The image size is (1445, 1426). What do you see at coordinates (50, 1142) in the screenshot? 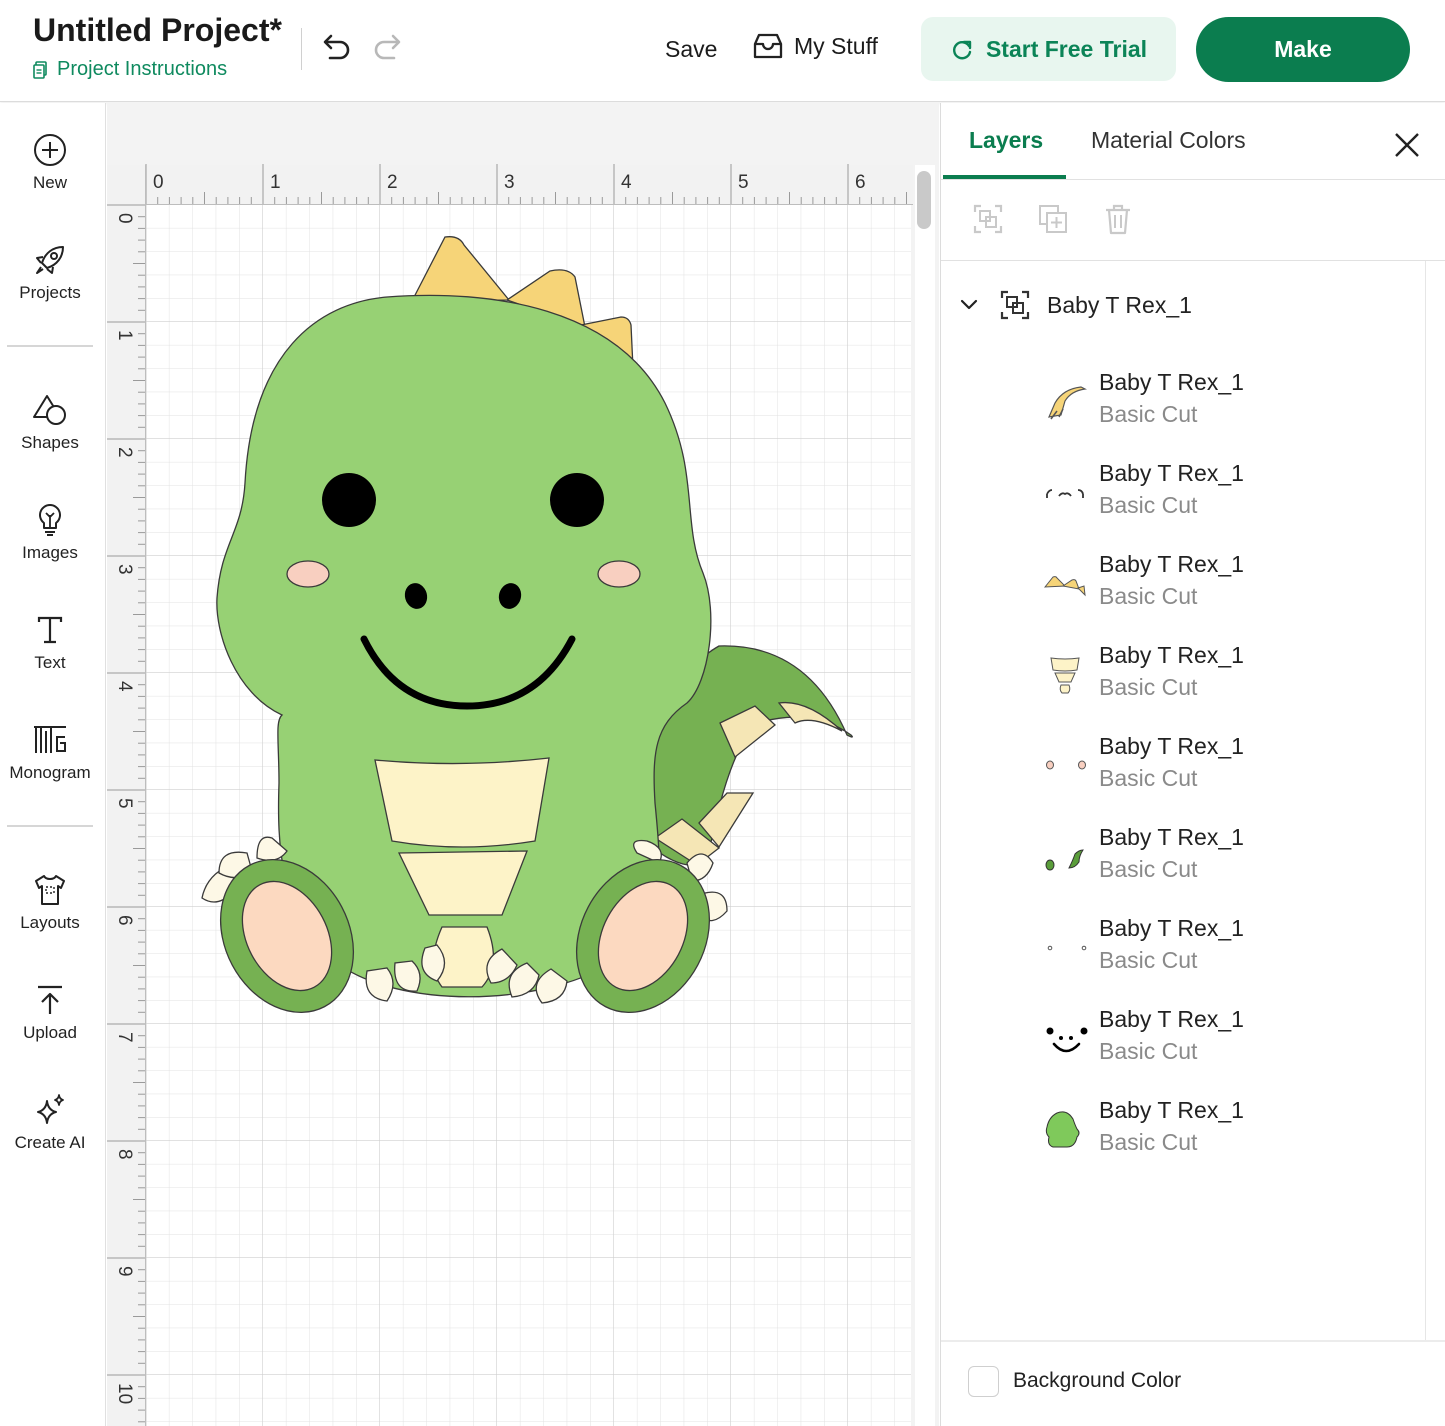
I see `sidebar-item-label: Create AI` at bounding box center [50, 1142].